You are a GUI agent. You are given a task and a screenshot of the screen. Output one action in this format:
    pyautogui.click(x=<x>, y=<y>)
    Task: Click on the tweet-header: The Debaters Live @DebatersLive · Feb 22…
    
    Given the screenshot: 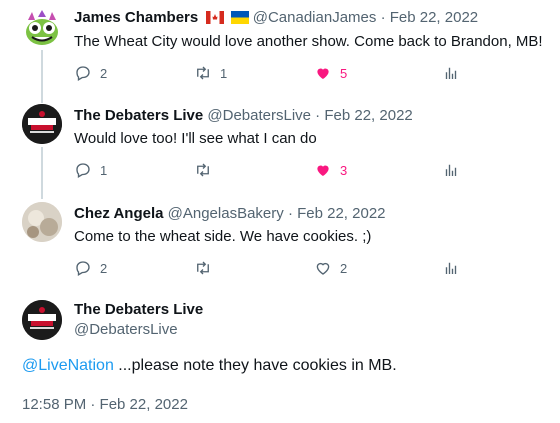 What is the action you would take?
    pyautogui.click(x=243, y=116)
    